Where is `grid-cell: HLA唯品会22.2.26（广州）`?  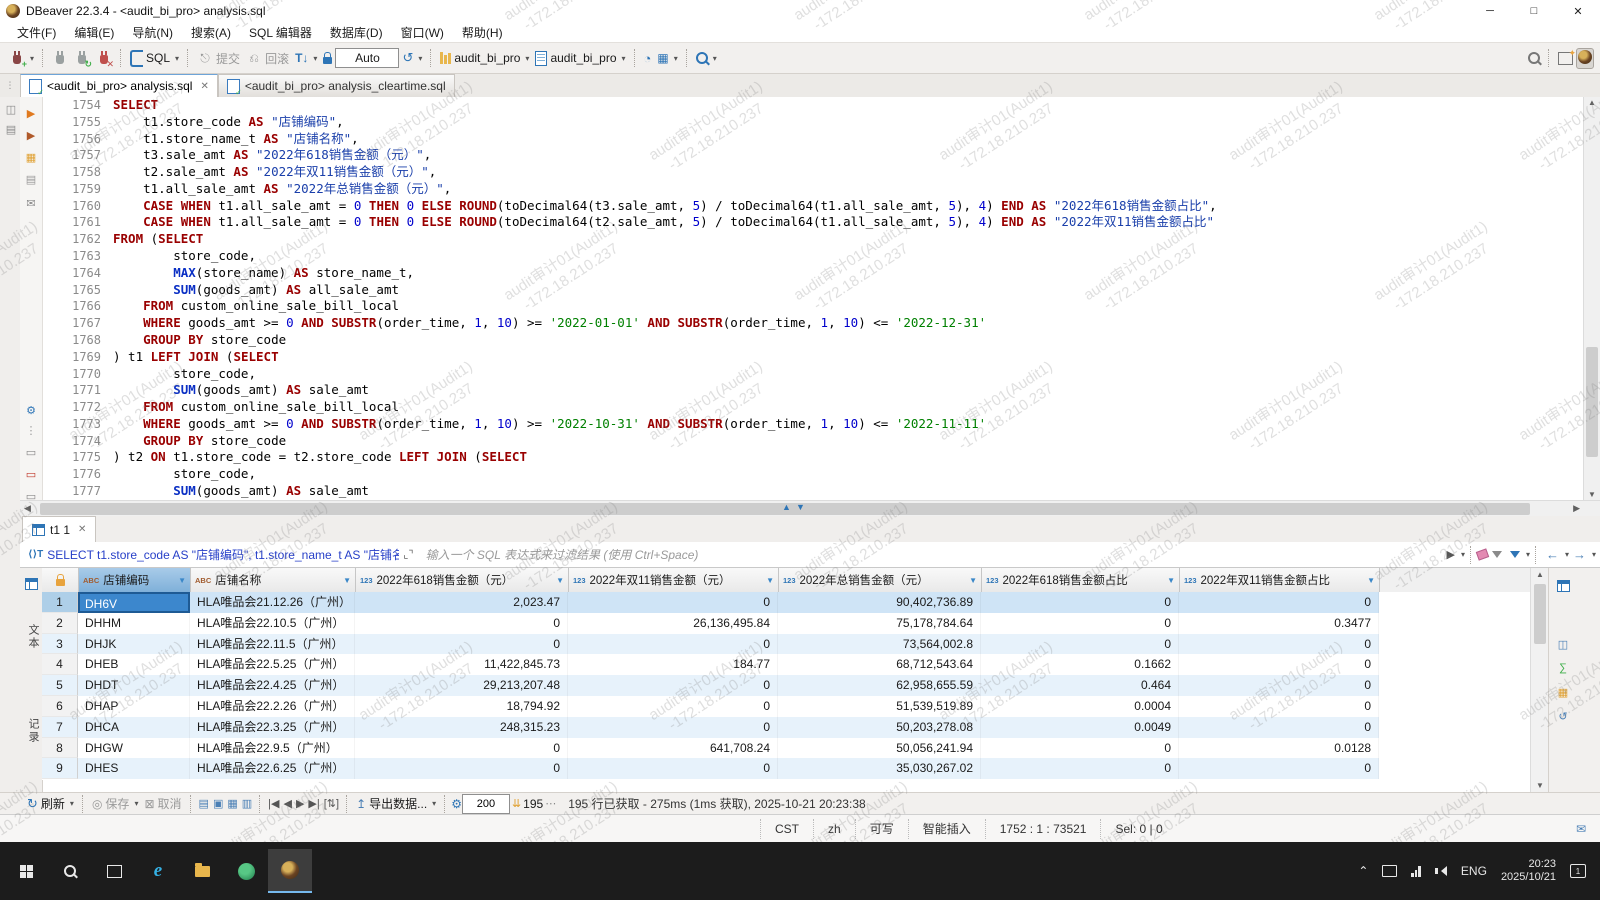 grid-cell: HLA唯品会22.2.26（广州） is located at coordinates (272, 706).